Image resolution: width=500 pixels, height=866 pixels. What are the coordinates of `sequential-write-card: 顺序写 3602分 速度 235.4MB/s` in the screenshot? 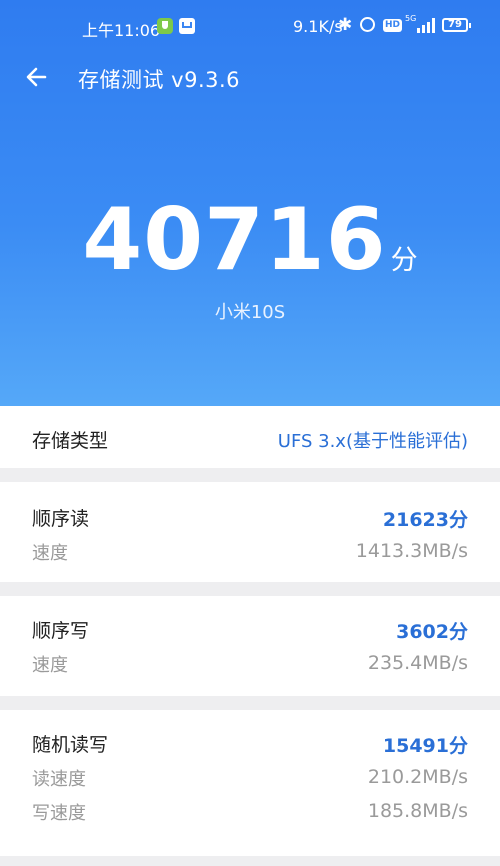 It's located at (250, 646).